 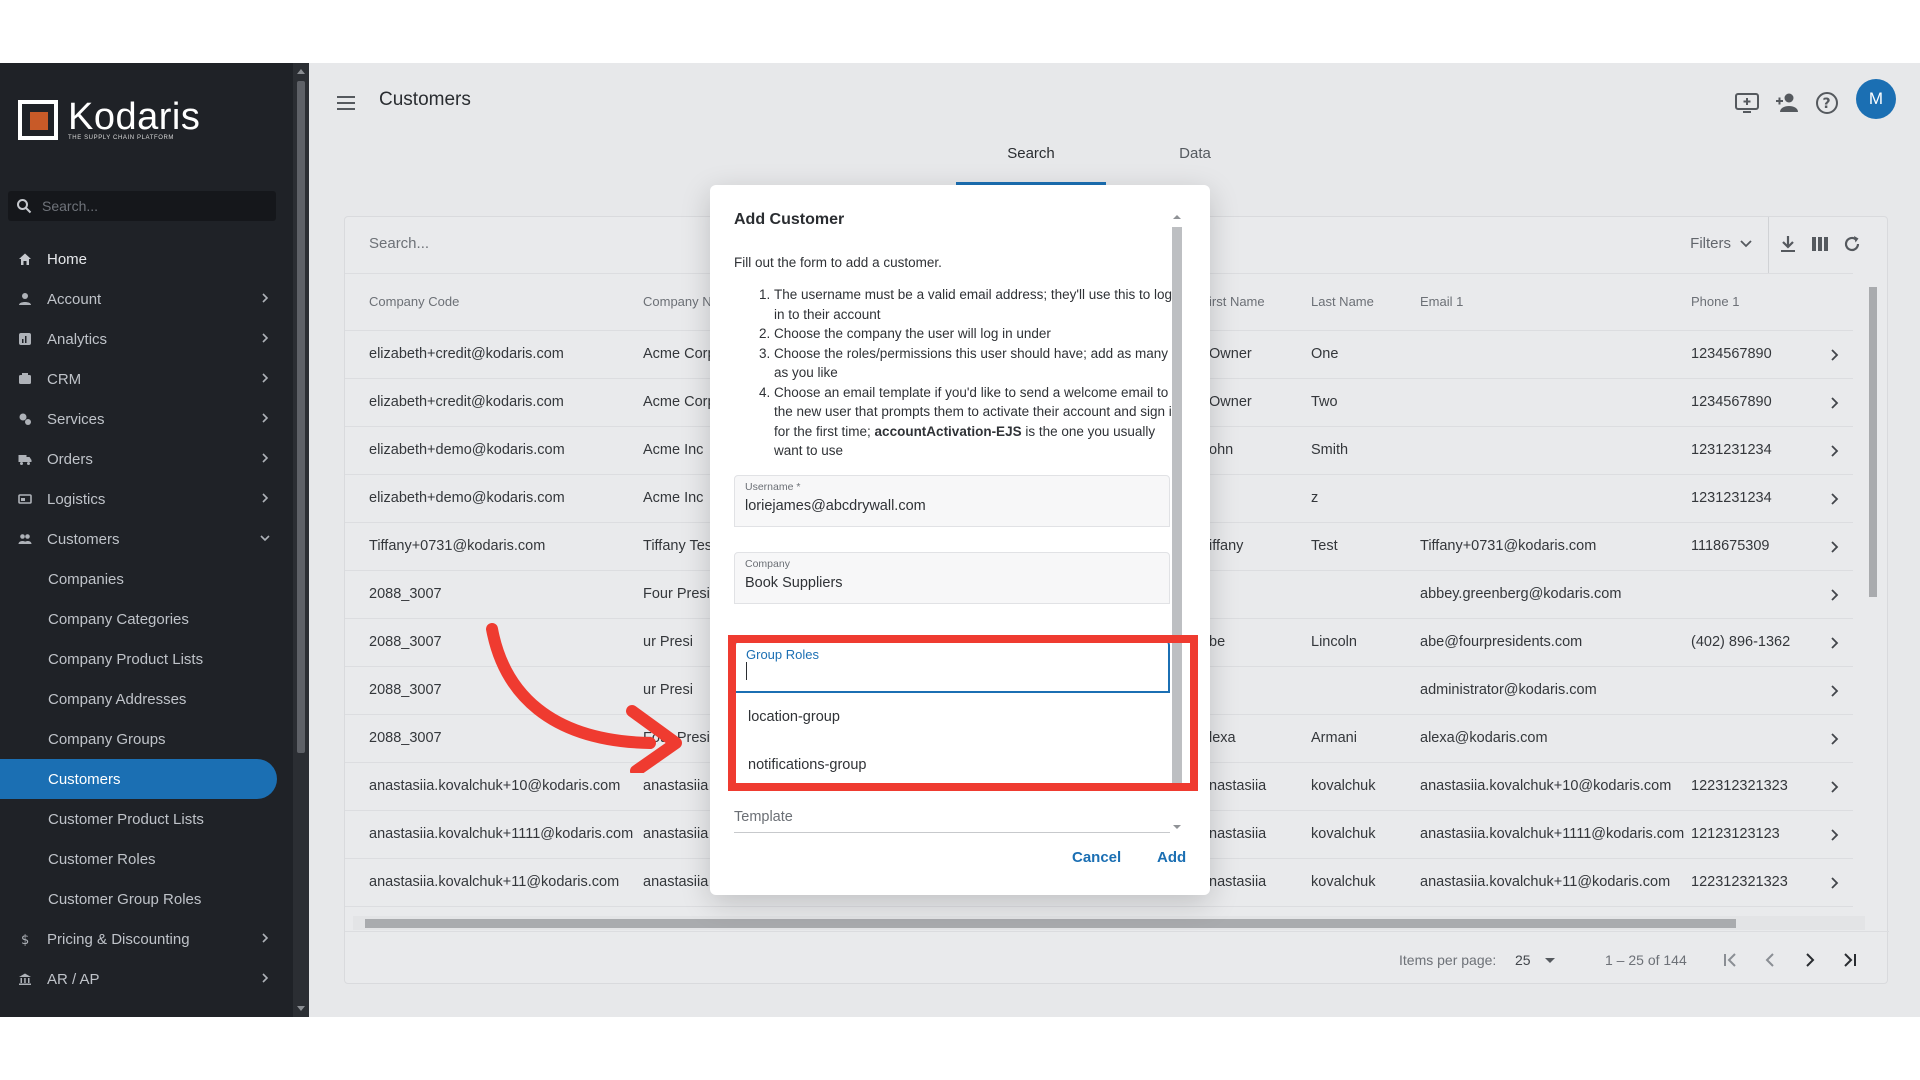 What do you see at coordinates (948, 431) in the screenshot?
I see `template-name: accountActivation-EJS` at bounding box center [948, 431].